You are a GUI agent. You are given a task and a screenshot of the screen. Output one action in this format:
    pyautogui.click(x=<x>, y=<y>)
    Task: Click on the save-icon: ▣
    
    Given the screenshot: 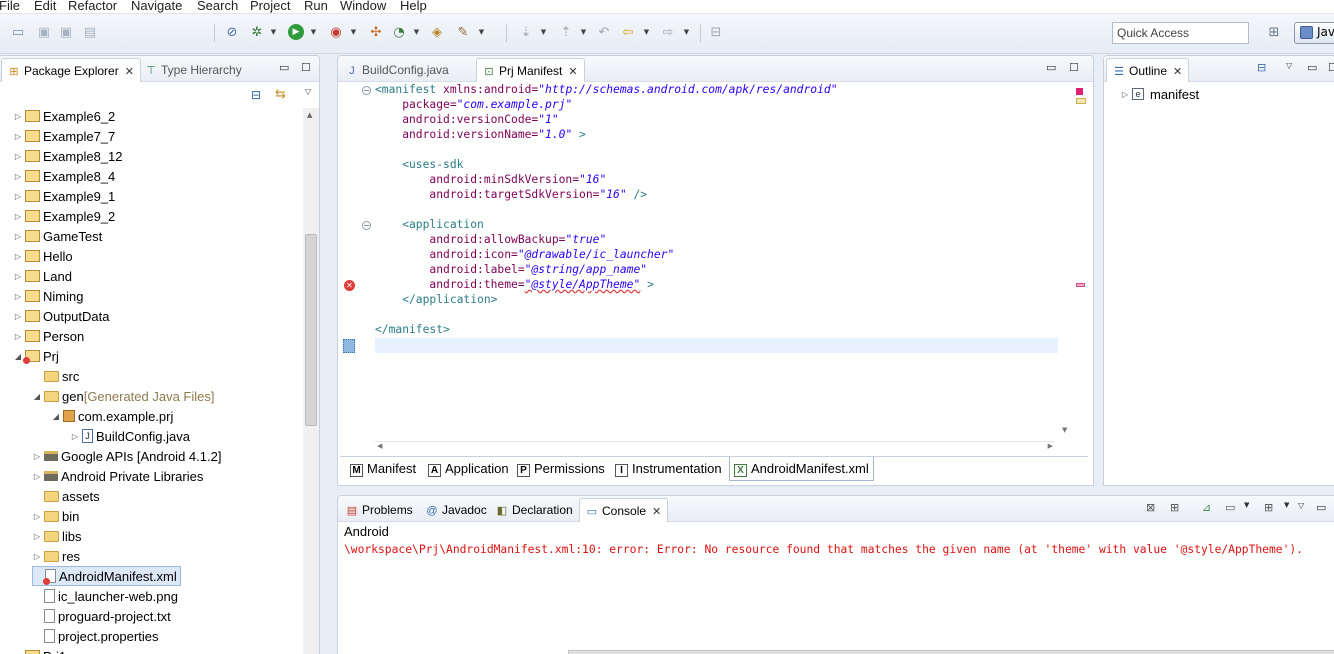 What is the action you would take?
    pyautogui.click(x=44, y=32)
    